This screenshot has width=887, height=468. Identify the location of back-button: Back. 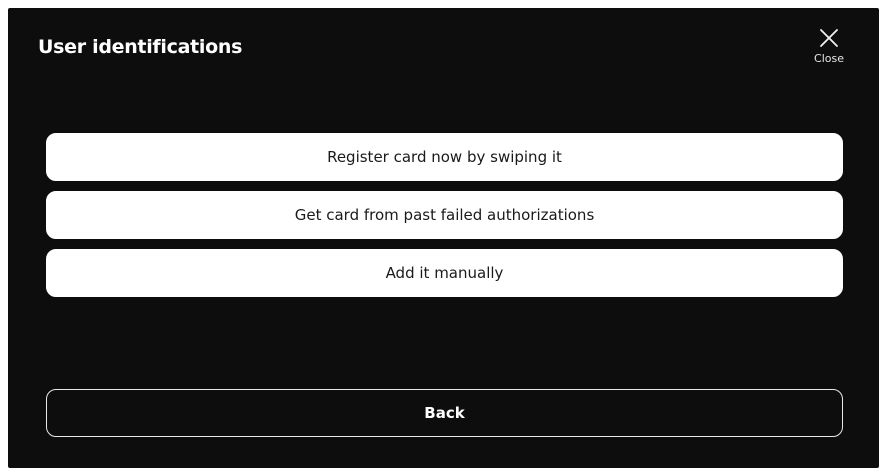
(444, 413).